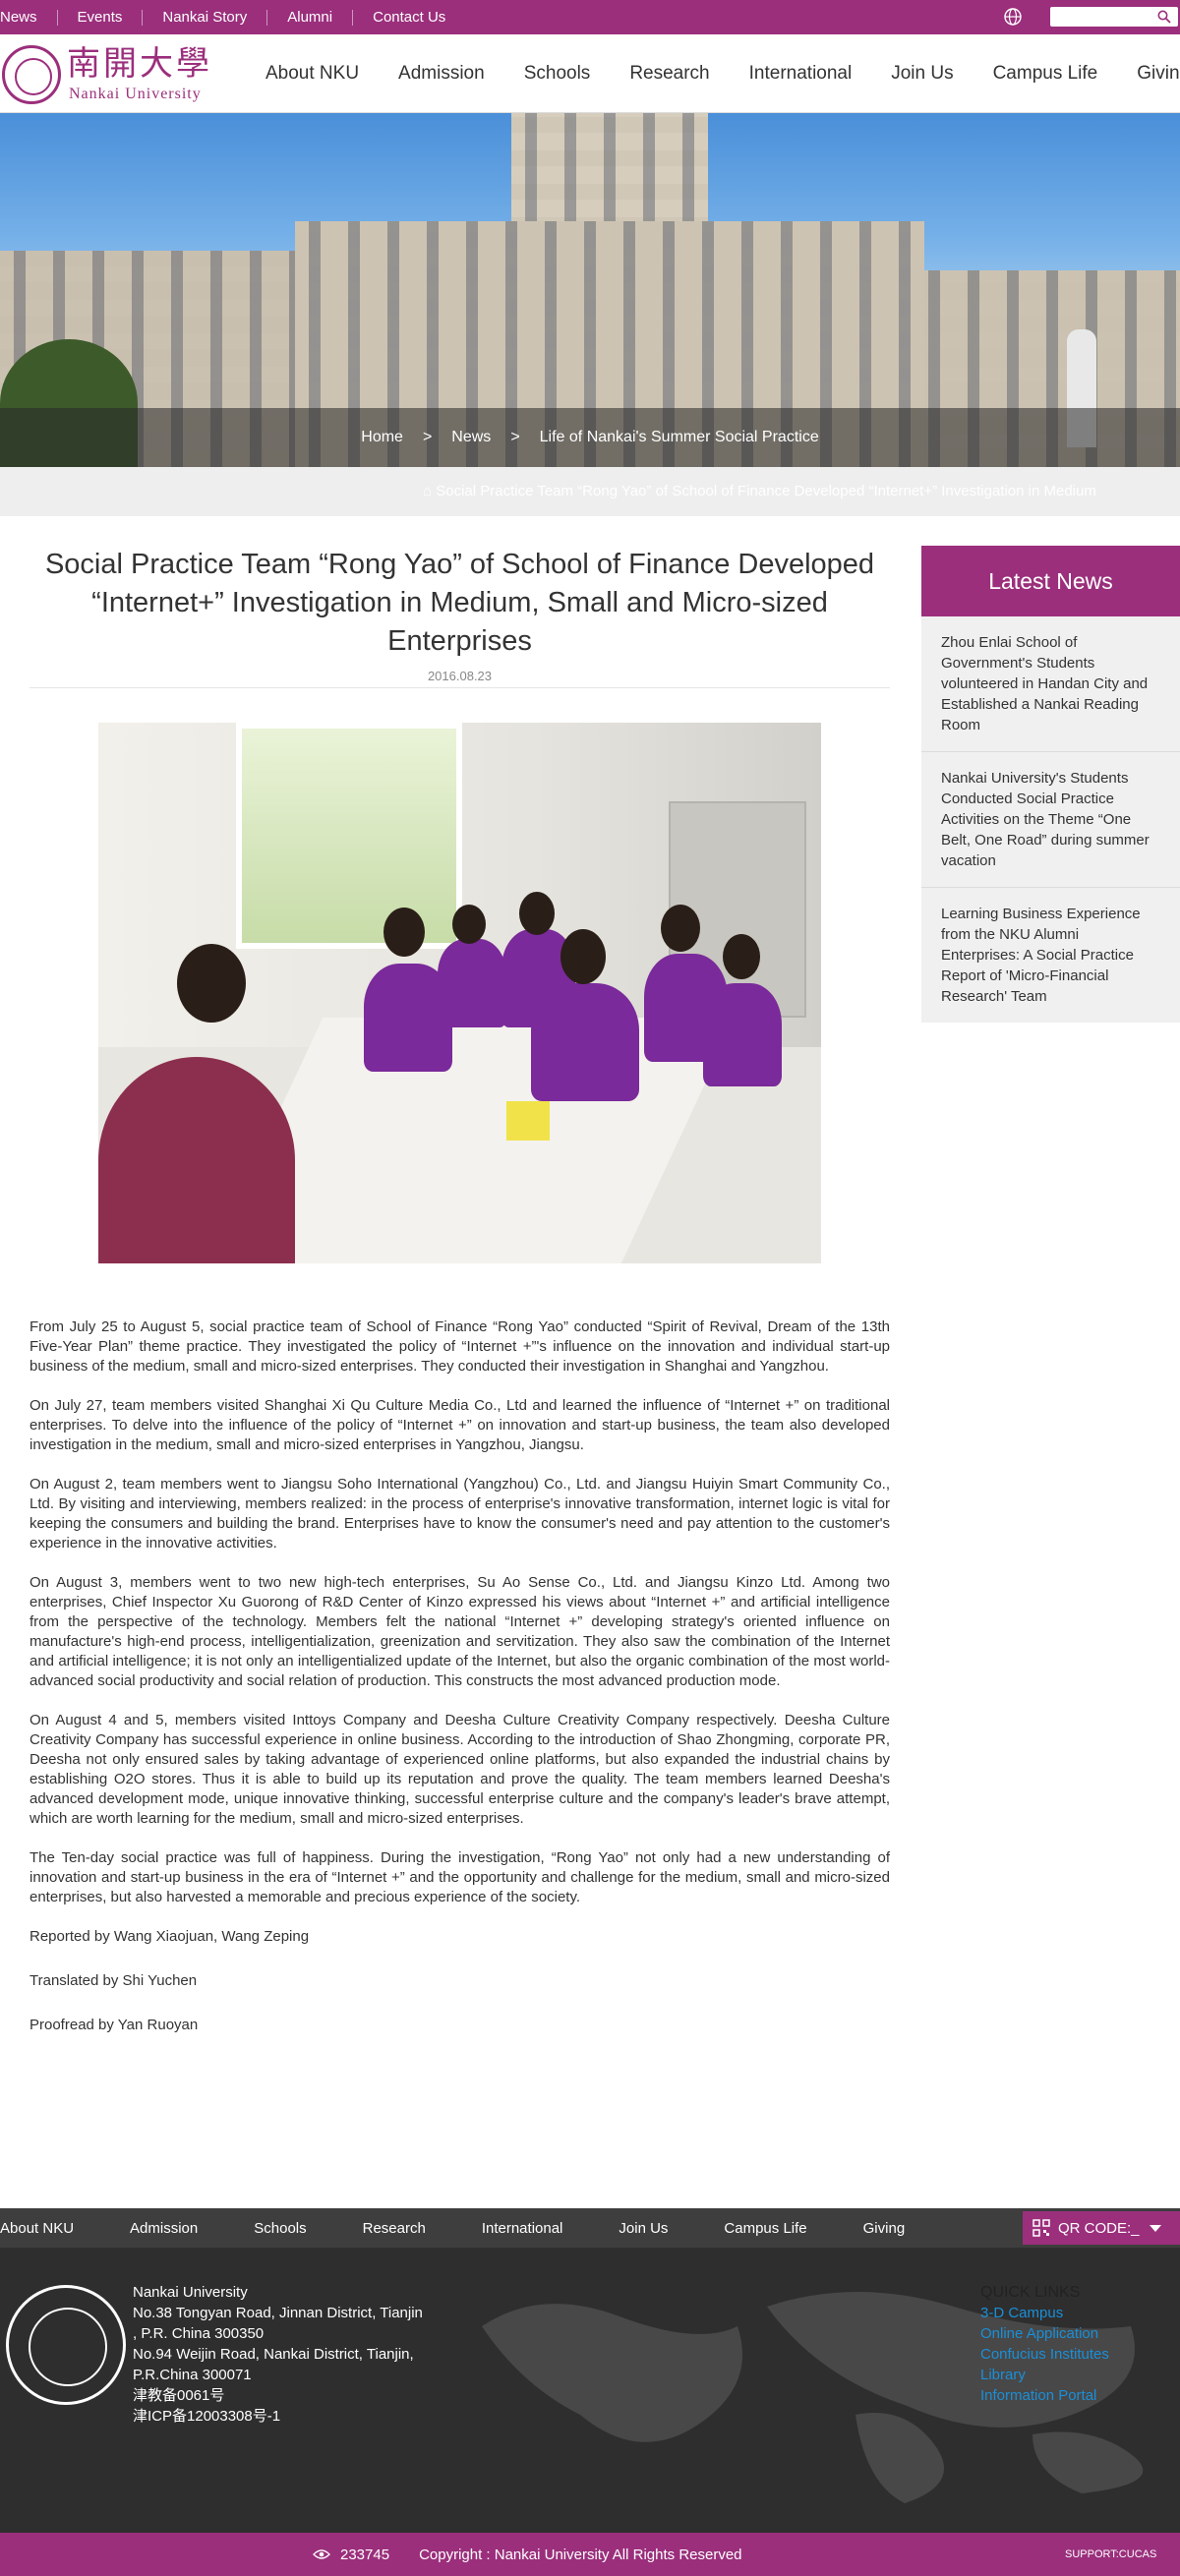  Describe the element at coordinates (409, 17) in the screenshot. I see `utility-link-contact-us: Contact Us` at that location.